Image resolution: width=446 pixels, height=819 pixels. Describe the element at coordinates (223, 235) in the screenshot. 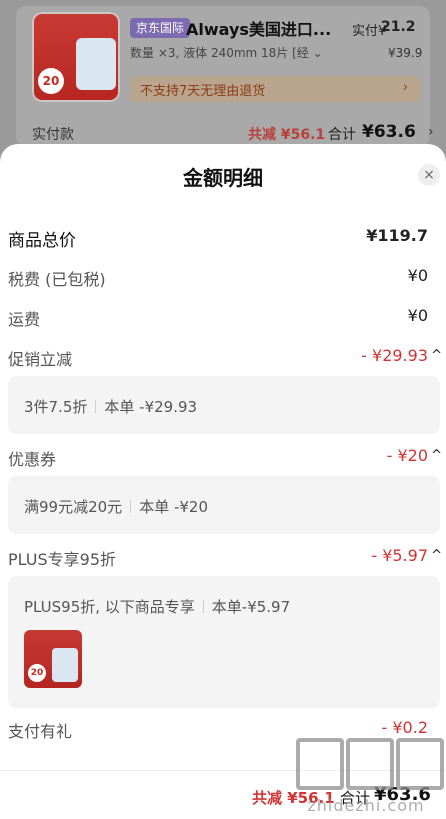

I see `row-goods-total: 商品总价 ¥119.7` at that location.